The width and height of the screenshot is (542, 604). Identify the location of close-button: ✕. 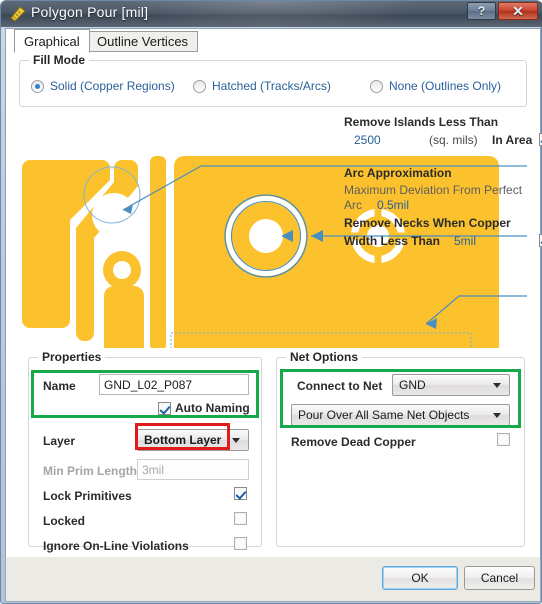
(518, 11).